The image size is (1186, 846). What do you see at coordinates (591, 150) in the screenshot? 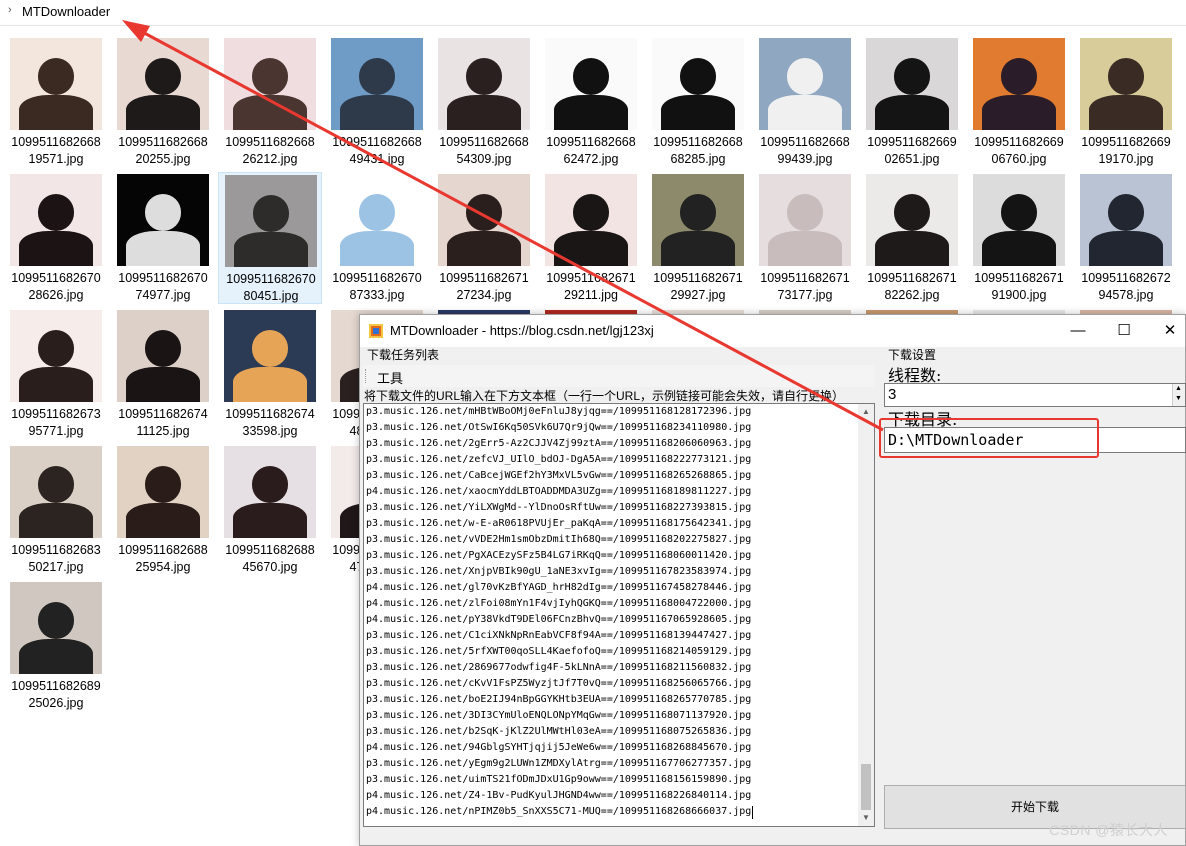
I see `file-name: 1099511682668 62472.jpg` at bounding box center [591, 150].